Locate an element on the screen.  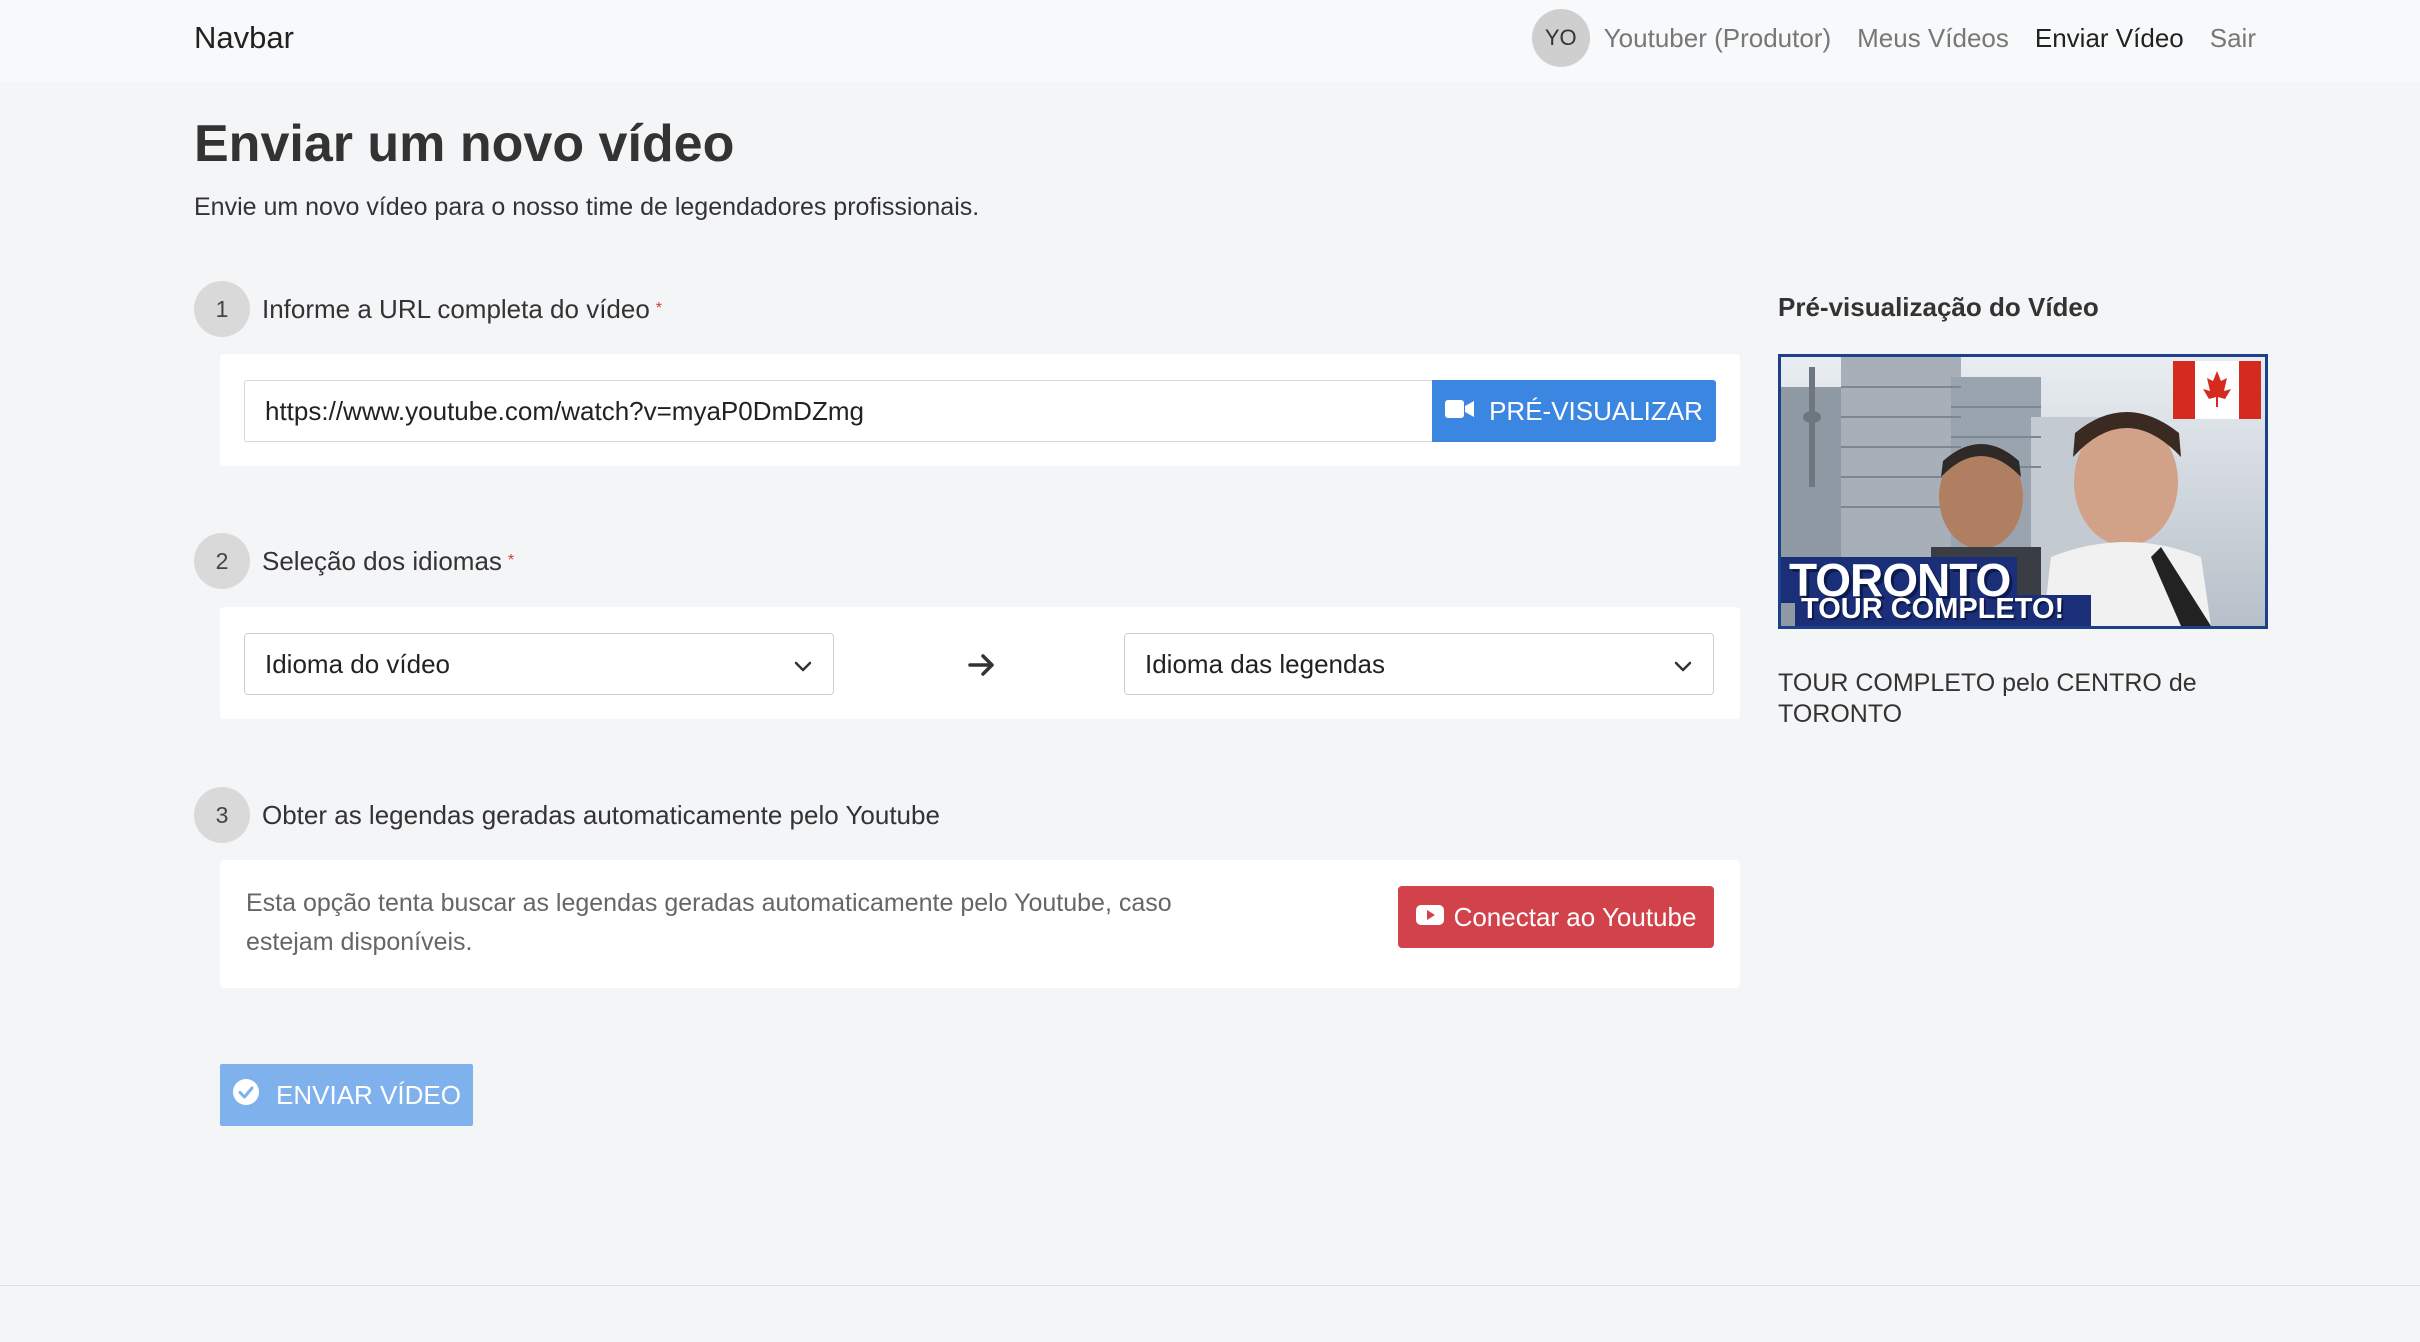
url-card: PRÉ-VISUALIZAR is located at coordinates (980, 410).